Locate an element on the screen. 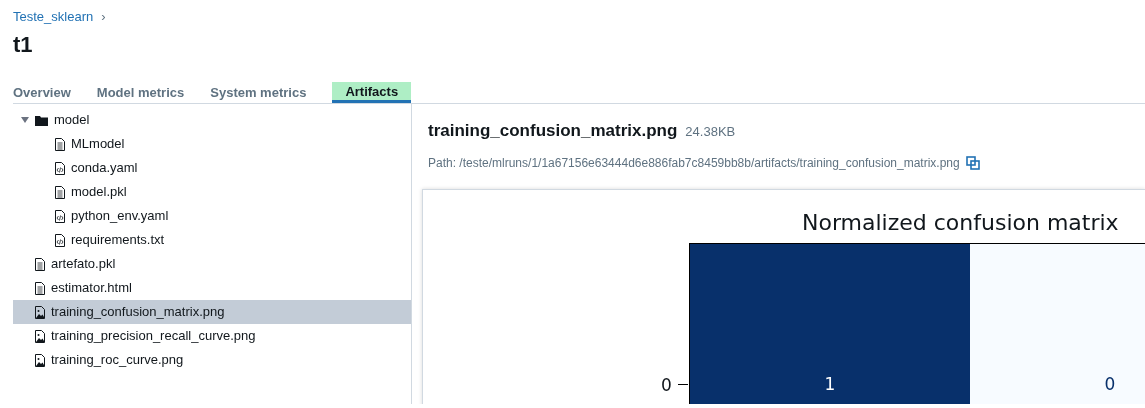  file-size: 24.38KB is located at coordinates (710, 132).